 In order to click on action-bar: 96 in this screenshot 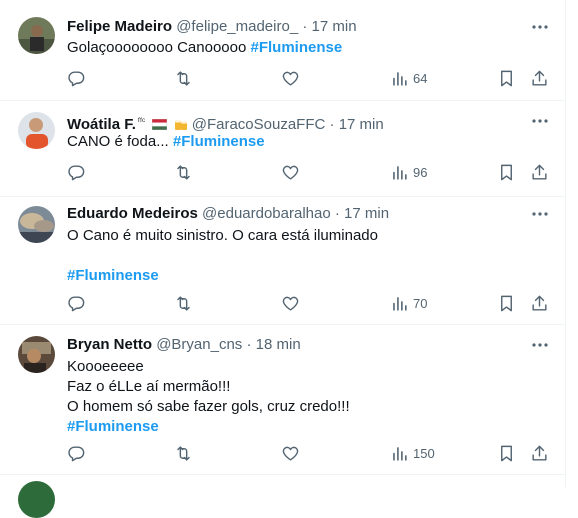, I will do `click(282, 172)`.